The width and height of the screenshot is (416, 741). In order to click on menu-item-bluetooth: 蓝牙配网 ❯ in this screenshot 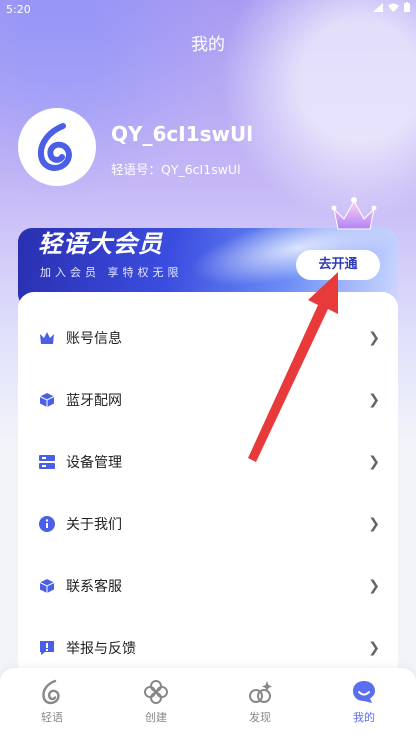, I will do `click(208, 400)`.